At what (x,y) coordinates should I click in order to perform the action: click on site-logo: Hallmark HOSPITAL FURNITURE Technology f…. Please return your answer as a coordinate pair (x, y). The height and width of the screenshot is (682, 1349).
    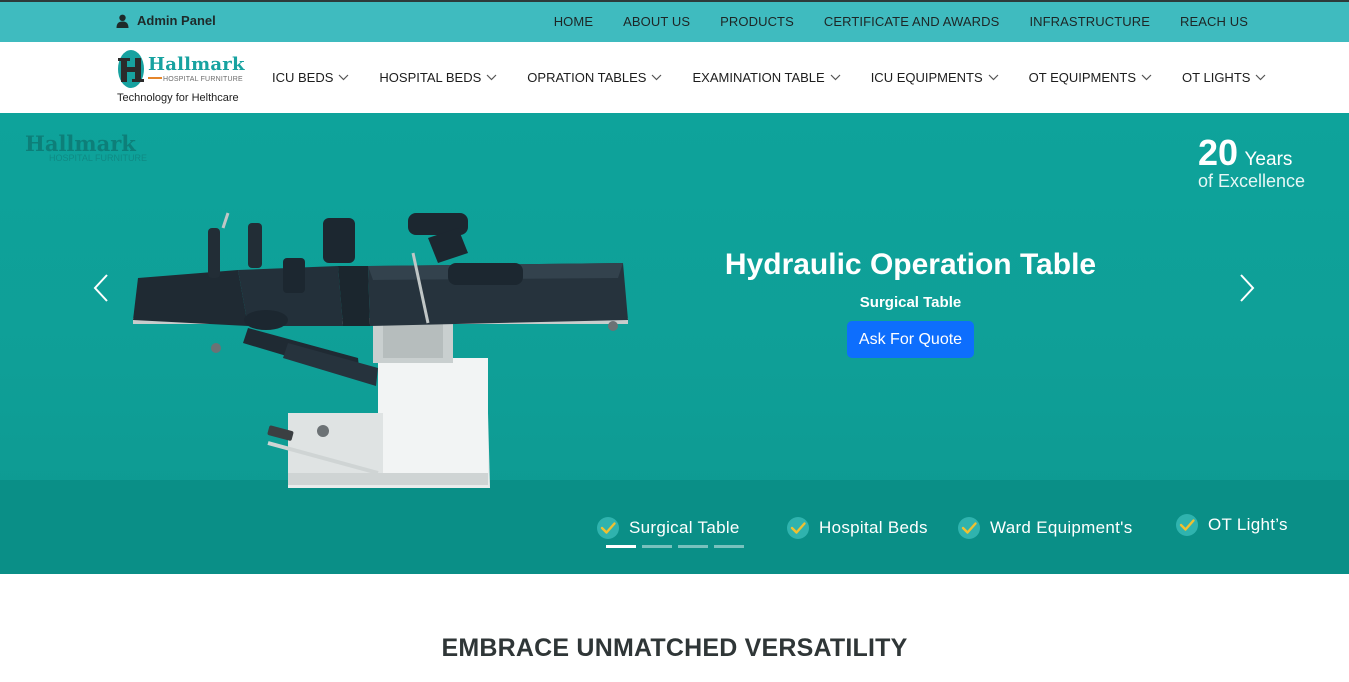
    Looking at the image, I should click on (187, 78).